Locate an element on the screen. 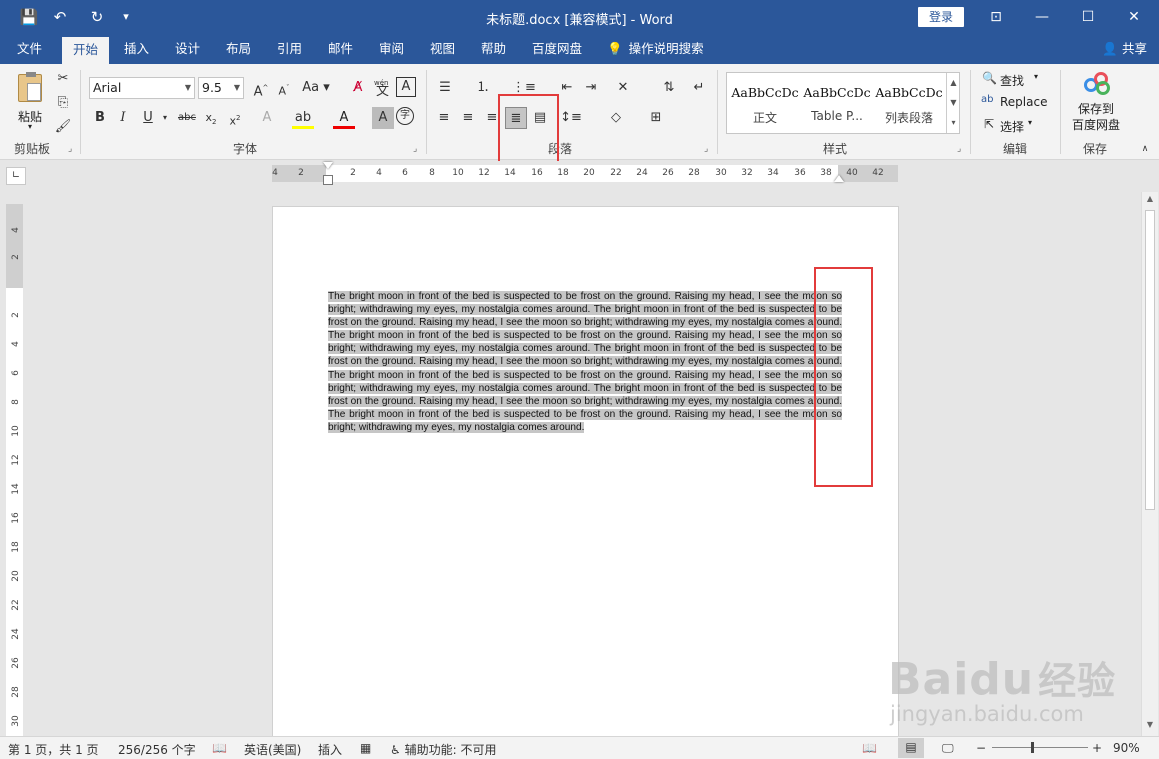 The width and height of the screenshot is (1159, 759). styles-scroll: ▲ ▼ ▾ is located at coordinates (953, 103).